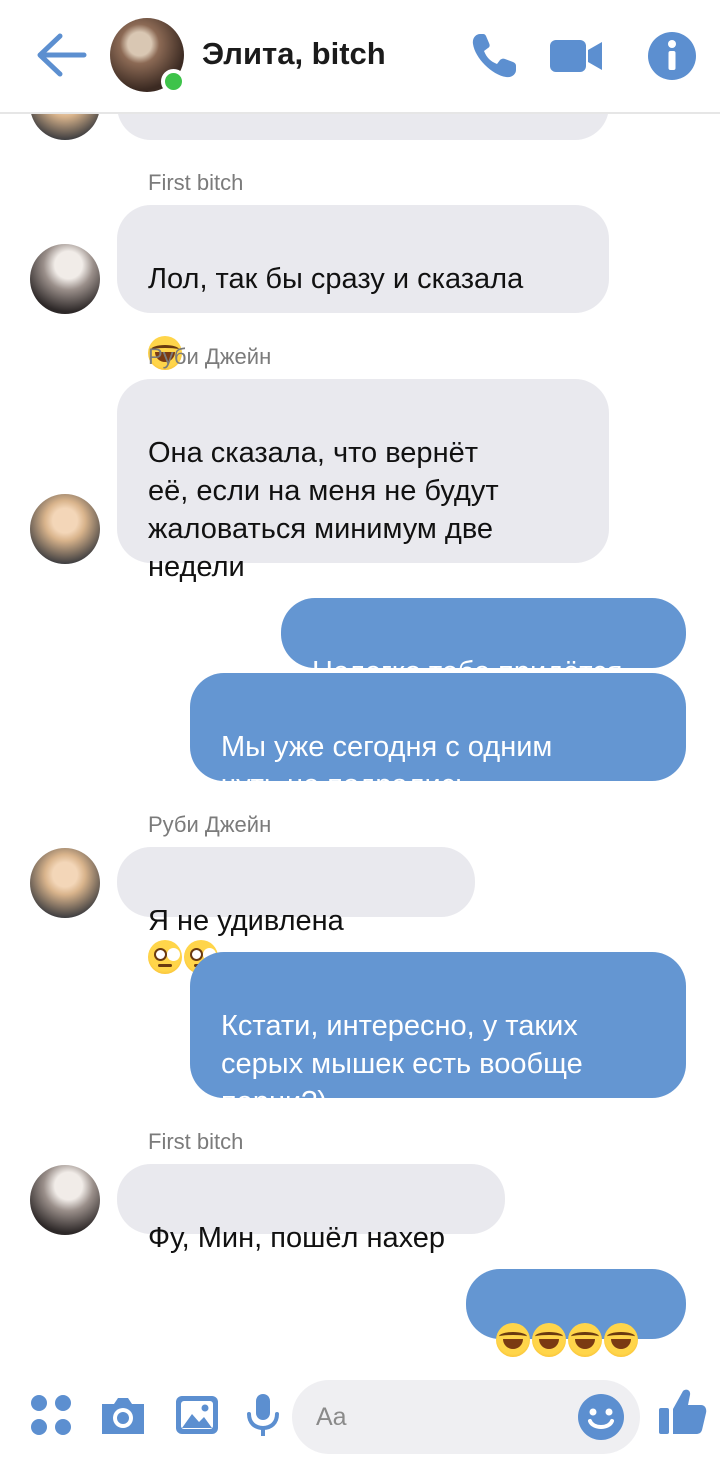  Describe the element at coordinates (483, 643) in the screenshot. I see `message-bubble-outgoing: Нелегко тебе придётся` at that location.